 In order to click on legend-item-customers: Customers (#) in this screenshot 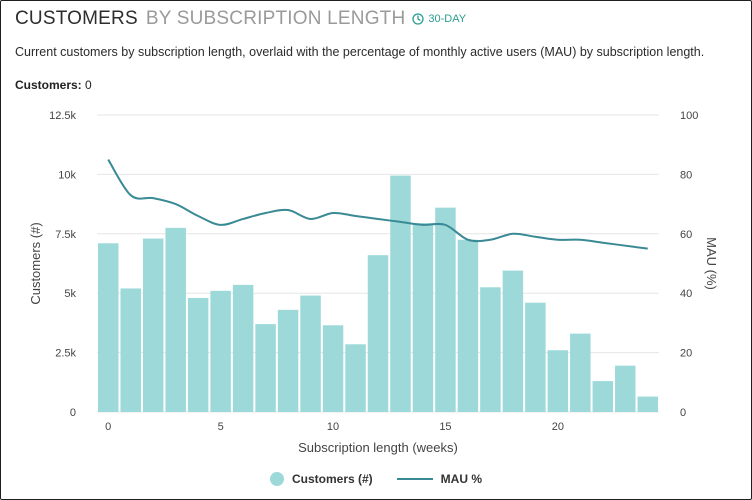, I will do `click(321, 479)`.